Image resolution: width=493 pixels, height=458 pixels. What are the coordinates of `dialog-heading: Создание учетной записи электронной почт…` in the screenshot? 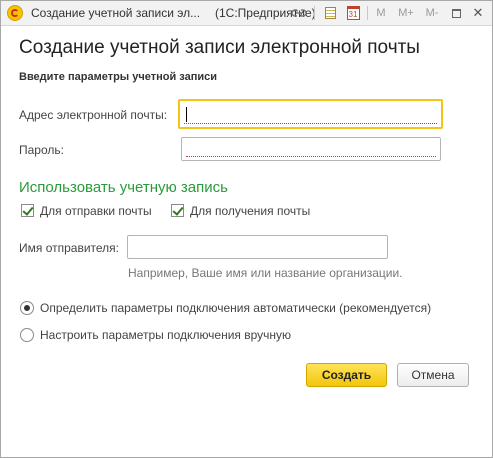 It's located at (219, 47).